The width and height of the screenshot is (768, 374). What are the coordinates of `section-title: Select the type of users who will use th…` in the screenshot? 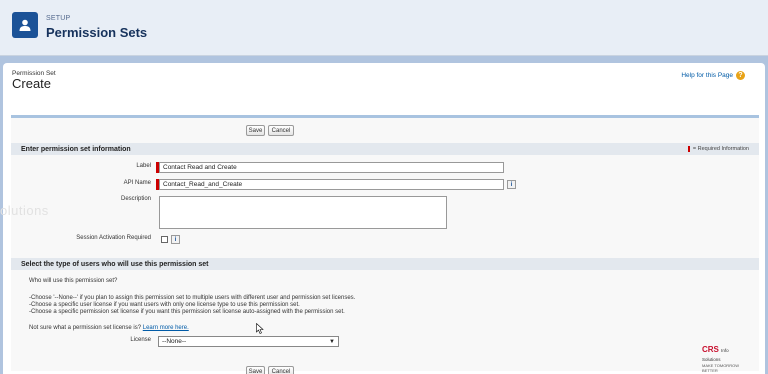 It's located at (115, 264).